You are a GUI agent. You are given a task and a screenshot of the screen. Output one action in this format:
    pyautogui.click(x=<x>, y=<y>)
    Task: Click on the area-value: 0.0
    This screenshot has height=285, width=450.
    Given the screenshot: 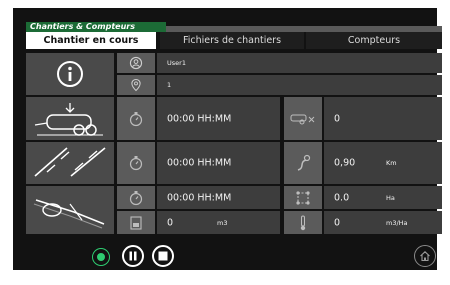 What is the action you would take?
    pyautogui.click(x=342, y=197)
    